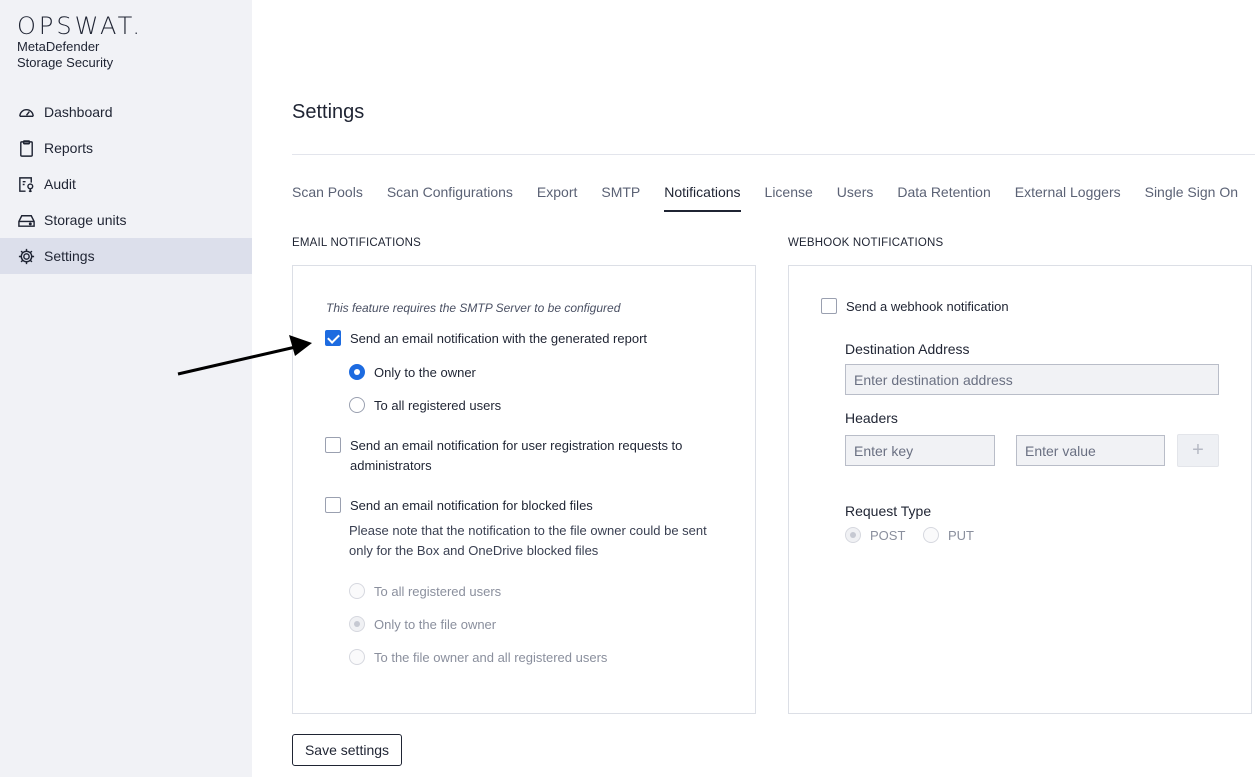 The image size is (1255, 777). What do you see at coordinates (126, 112) in the screenshot?
I see `sidebar-item-dashboard: Dashboard` at bounding box center [126, 112].